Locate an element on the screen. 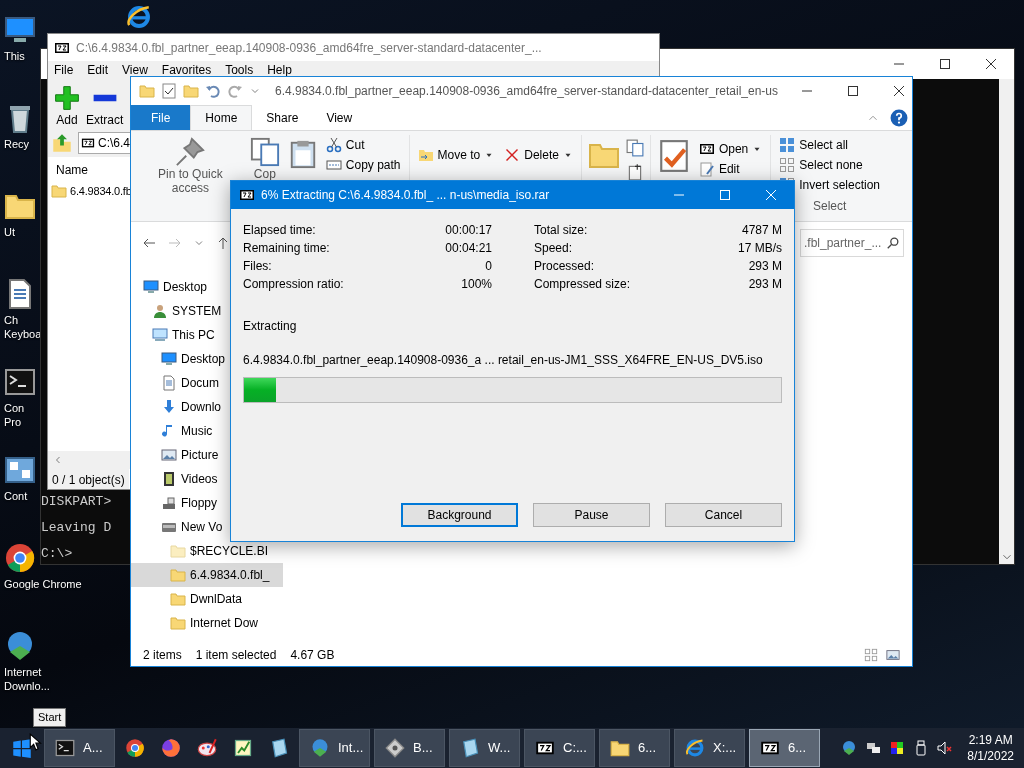  undo-icon is located at coordinates (213, 91).